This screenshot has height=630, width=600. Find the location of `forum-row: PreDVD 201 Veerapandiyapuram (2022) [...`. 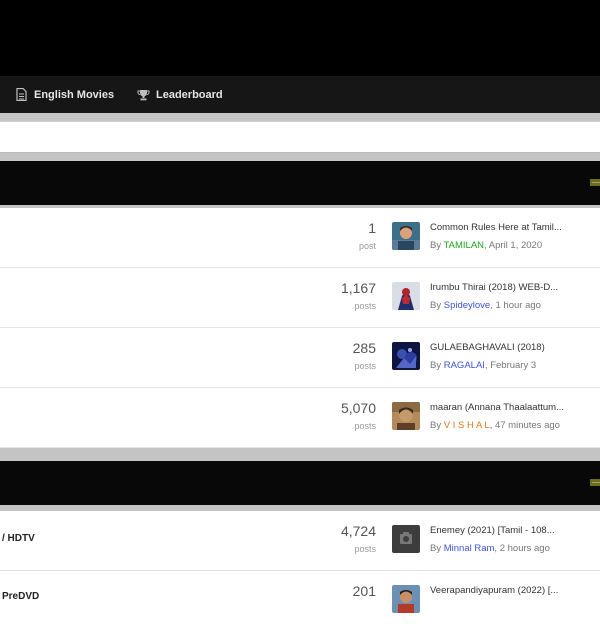

forum-row: PreDVD 201 Veerapandiyapuram (2022) [... is located at coordinates (300, 600).